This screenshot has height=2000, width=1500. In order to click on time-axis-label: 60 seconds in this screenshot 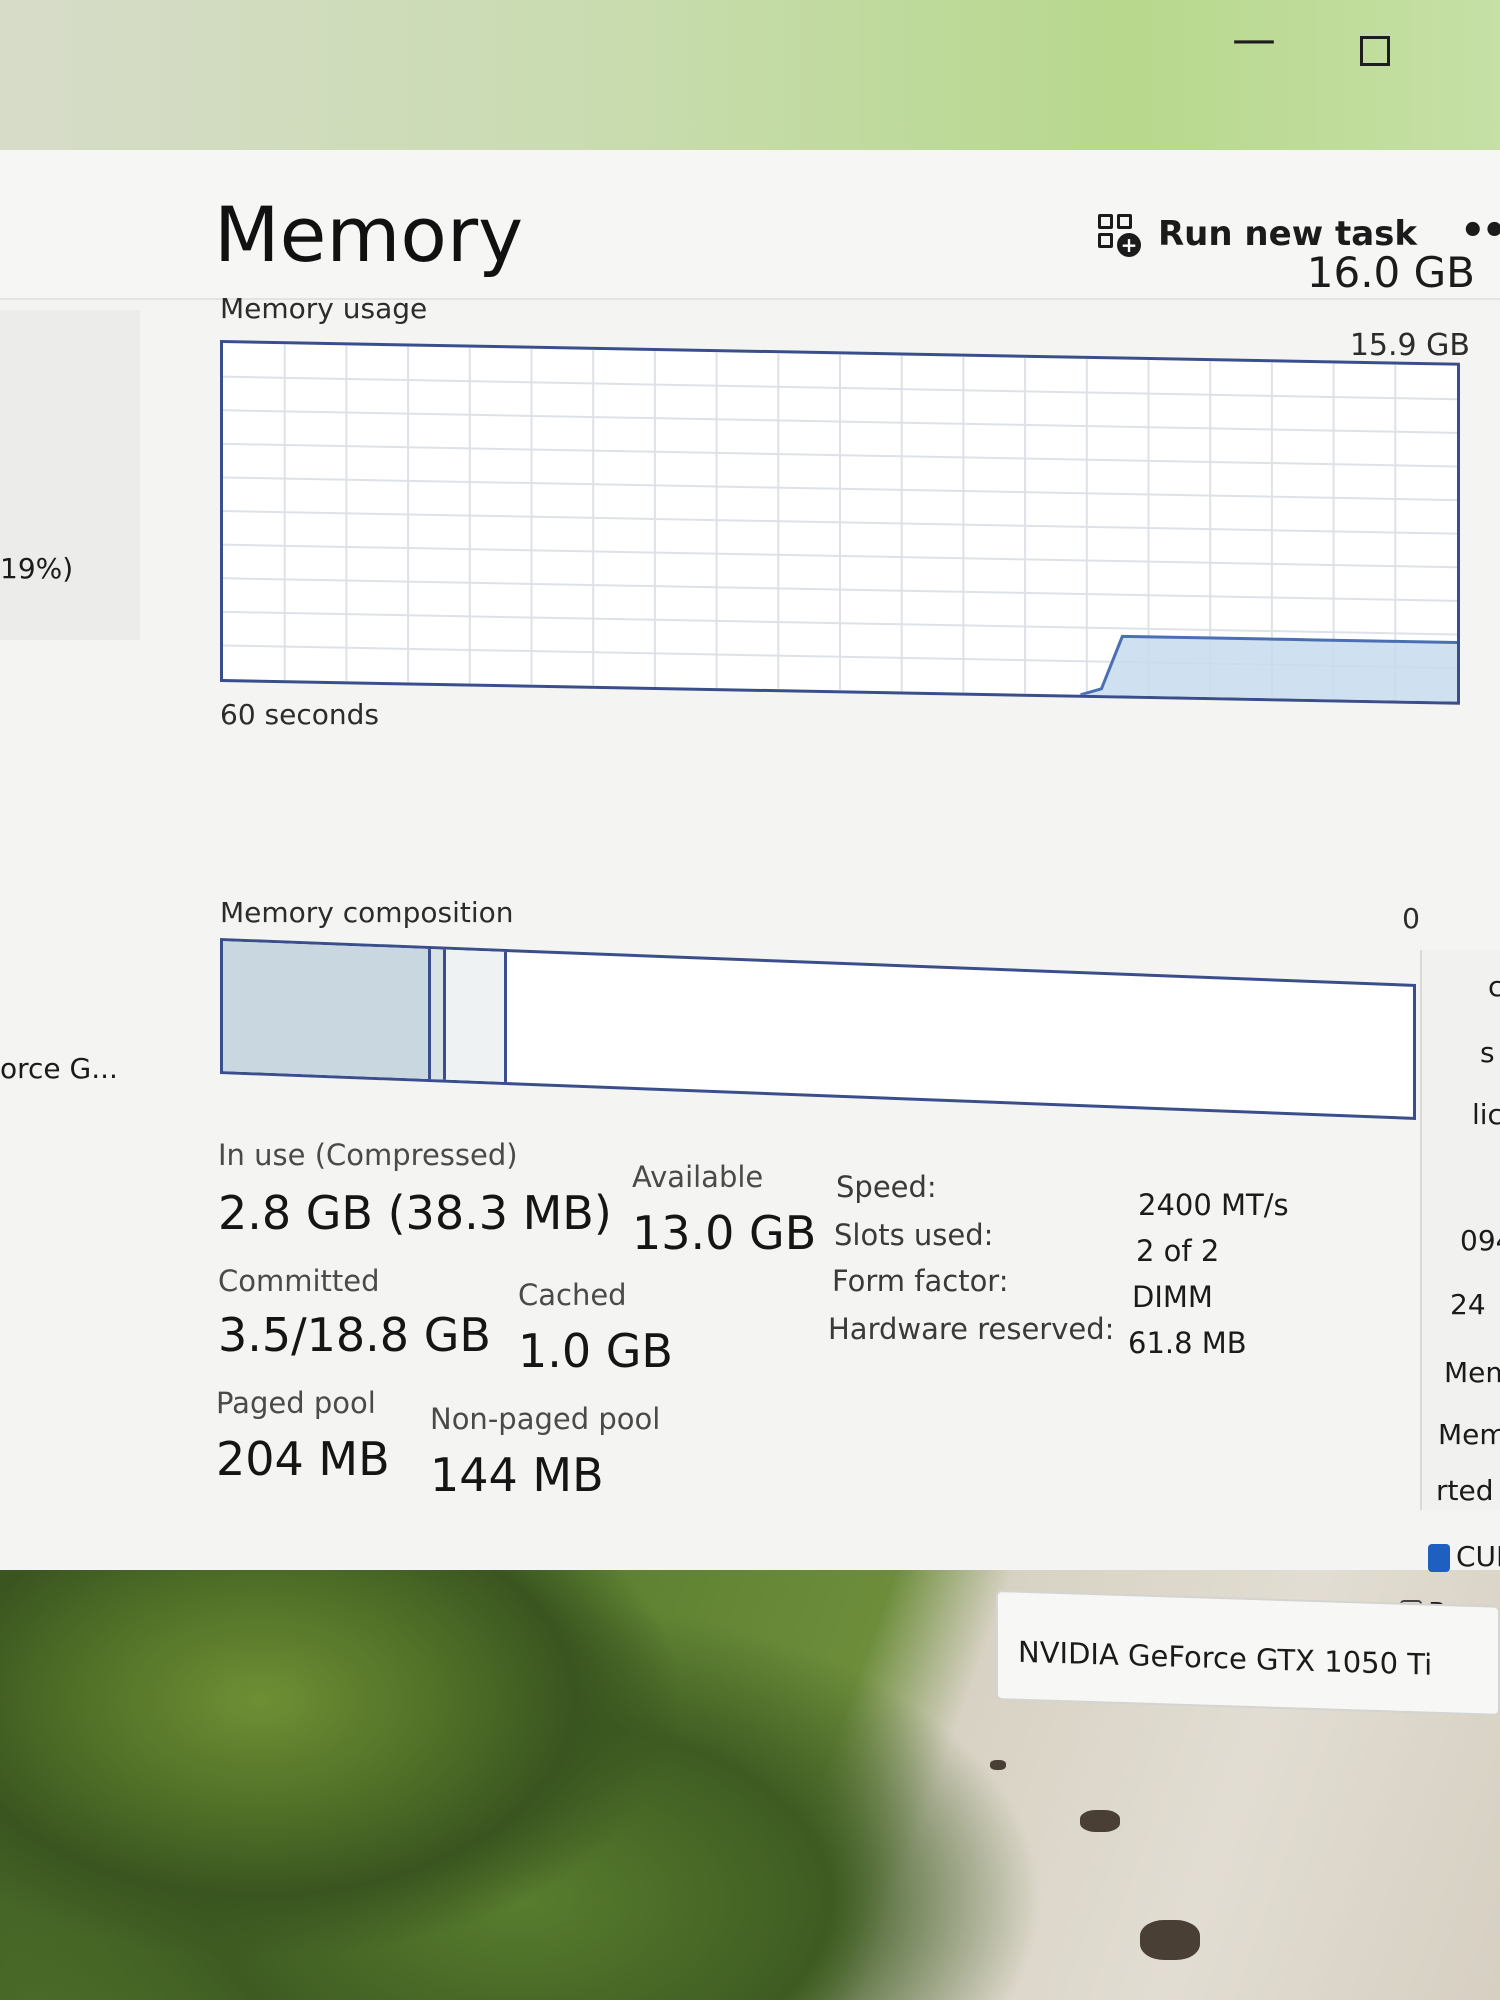, I will do `click(299, 714)`.